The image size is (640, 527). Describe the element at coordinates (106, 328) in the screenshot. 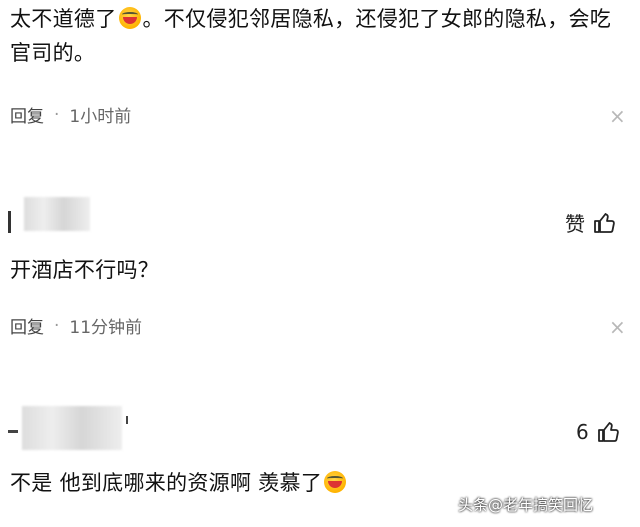

I see `comment-time: 11分钟前` at that location.